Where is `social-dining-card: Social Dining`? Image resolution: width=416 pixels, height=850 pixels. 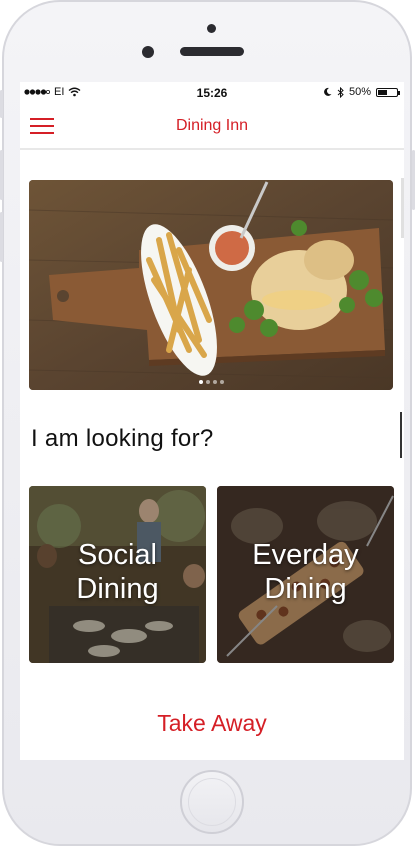
social-dining-card: Social Dining is located at coordinates (117, 574).